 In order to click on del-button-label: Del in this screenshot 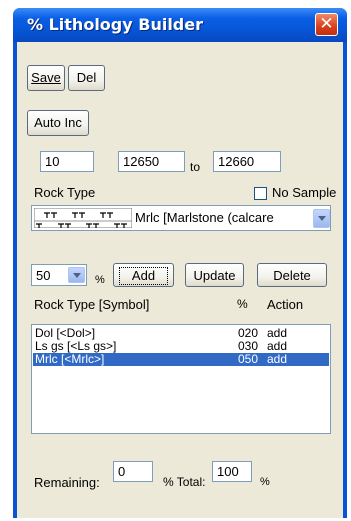, I will do `click(86, 77)`.